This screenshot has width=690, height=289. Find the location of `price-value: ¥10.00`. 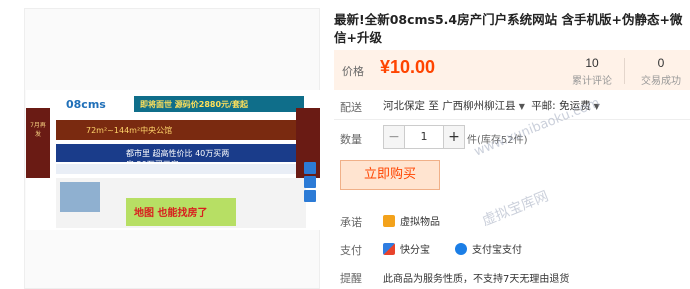

price-value: ¥10.00 is located at coordinates (408, 67).